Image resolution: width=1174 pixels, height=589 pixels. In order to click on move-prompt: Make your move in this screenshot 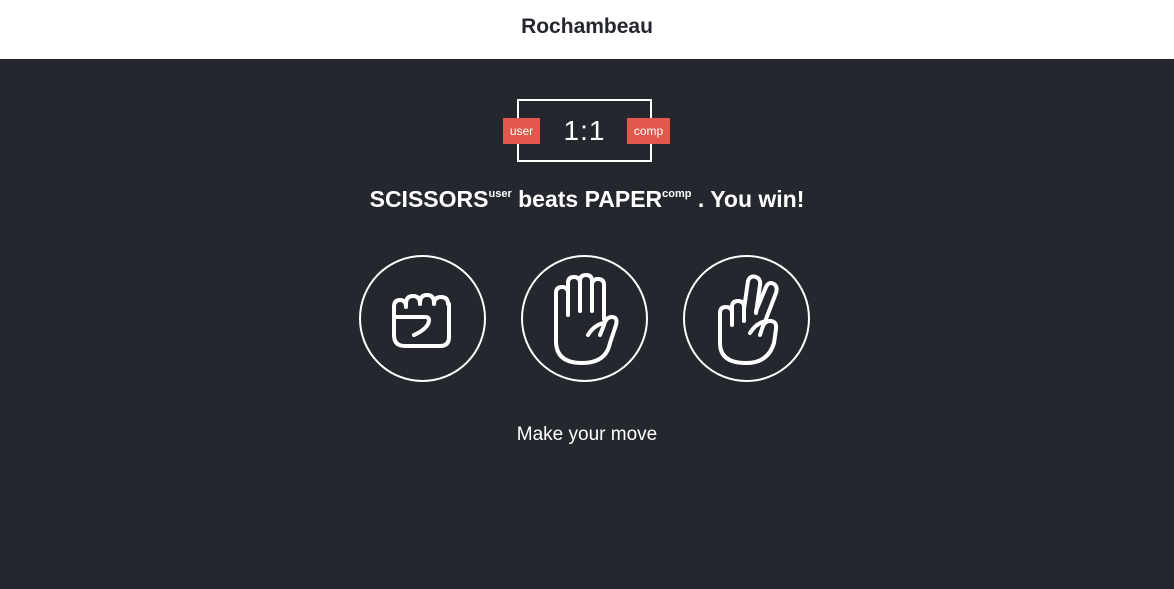, I will do `click(587, 434)`.